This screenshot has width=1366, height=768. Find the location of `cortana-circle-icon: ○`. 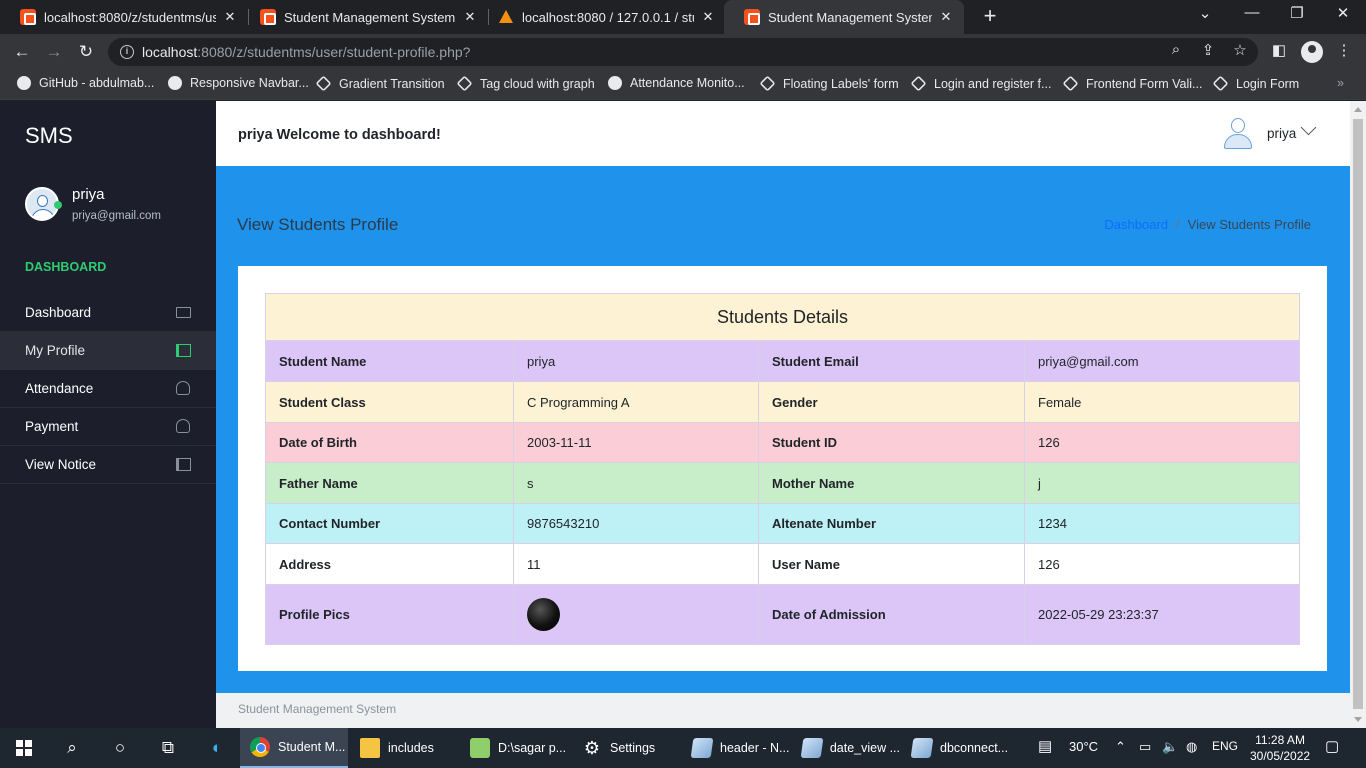

cortana-circle-icon: ○ is located at coordinates (120, 748).